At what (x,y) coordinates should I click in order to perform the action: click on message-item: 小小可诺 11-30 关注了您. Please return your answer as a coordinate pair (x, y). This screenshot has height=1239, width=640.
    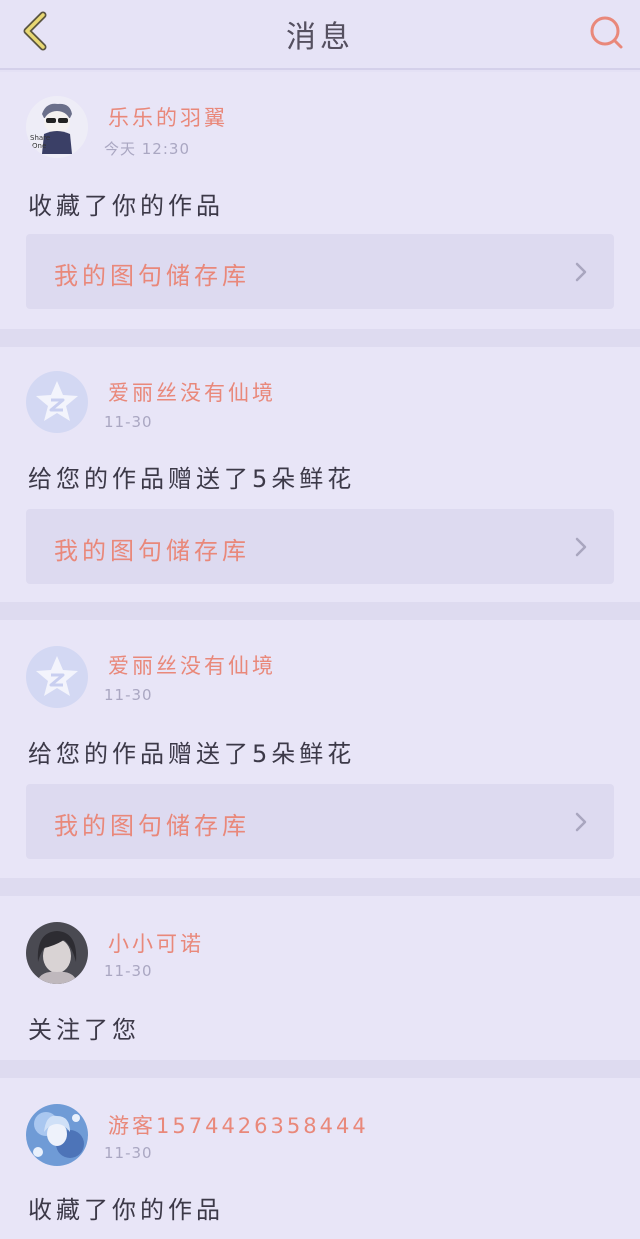
    Looking at the image, I should click on (320, 978).